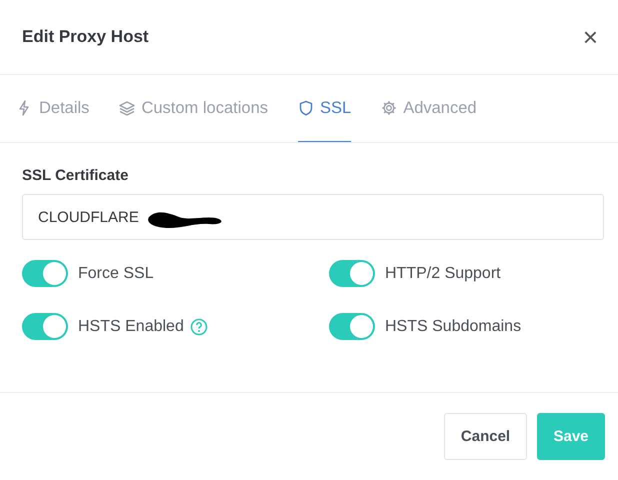 This screenshot has height=480, width=618. What do you see at coordinates (453, 327) in the screenshot?
I see `toggle-label: HSTS Subdomains` at bounding box center [453, 327].